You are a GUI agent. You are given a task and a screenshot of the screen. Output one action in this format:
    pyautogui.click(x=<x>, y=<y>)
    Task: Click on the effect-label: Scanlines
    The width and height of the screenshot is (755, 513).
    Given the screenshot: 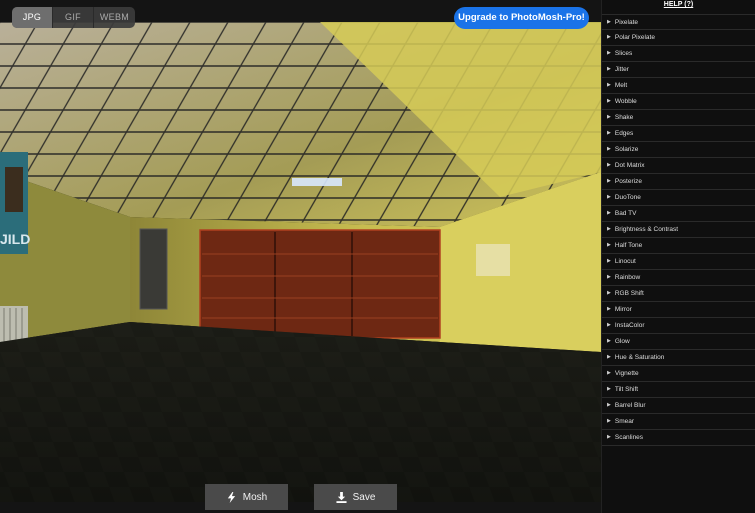 What is the action you would take?
    pyautogui.click(x=629, y=437)
    